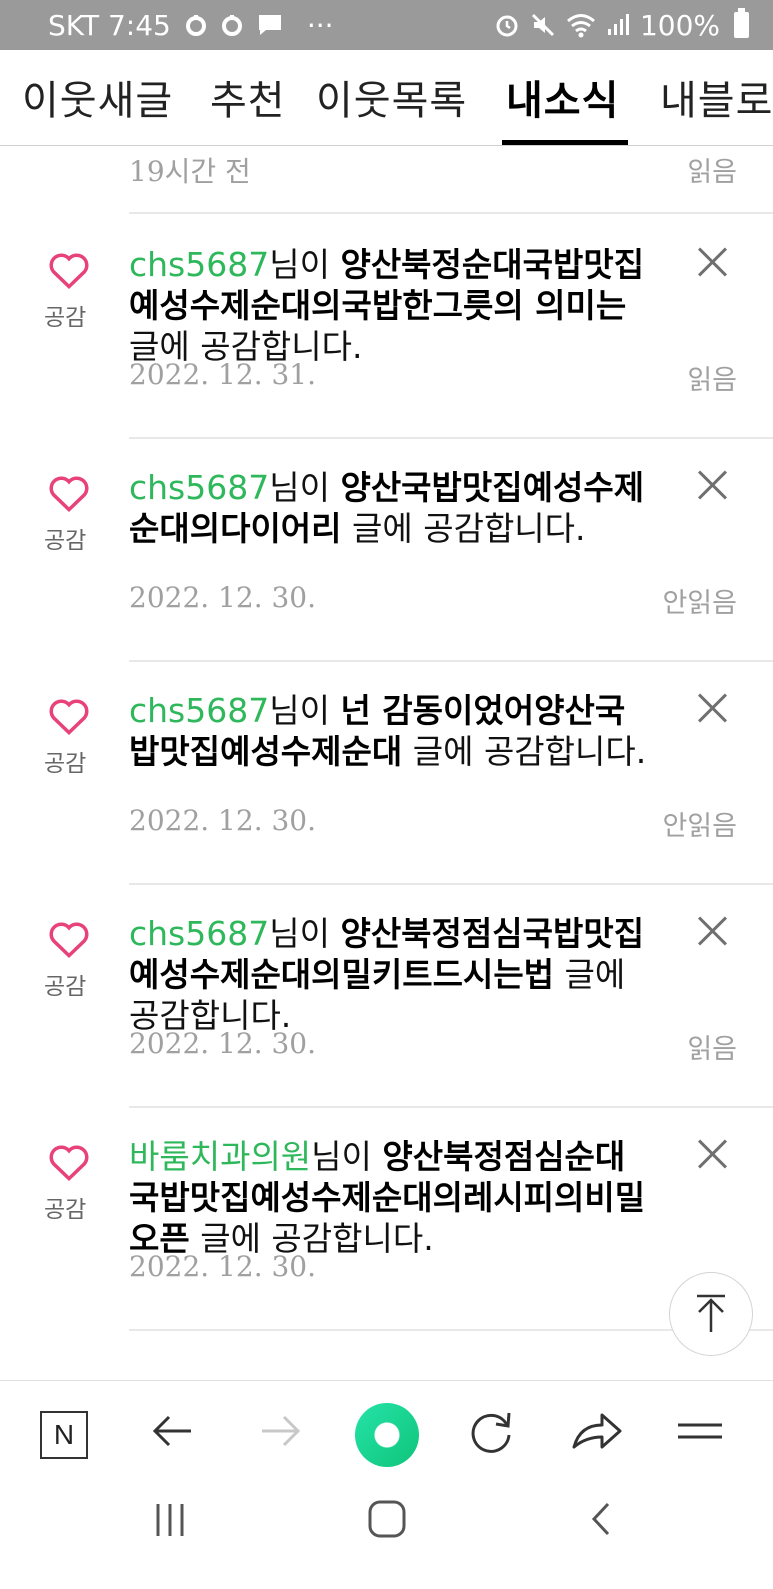 The height and width of the screenshot is (1589, 773). I want to click on tab-my-news: 내소식, so click(562, 97).